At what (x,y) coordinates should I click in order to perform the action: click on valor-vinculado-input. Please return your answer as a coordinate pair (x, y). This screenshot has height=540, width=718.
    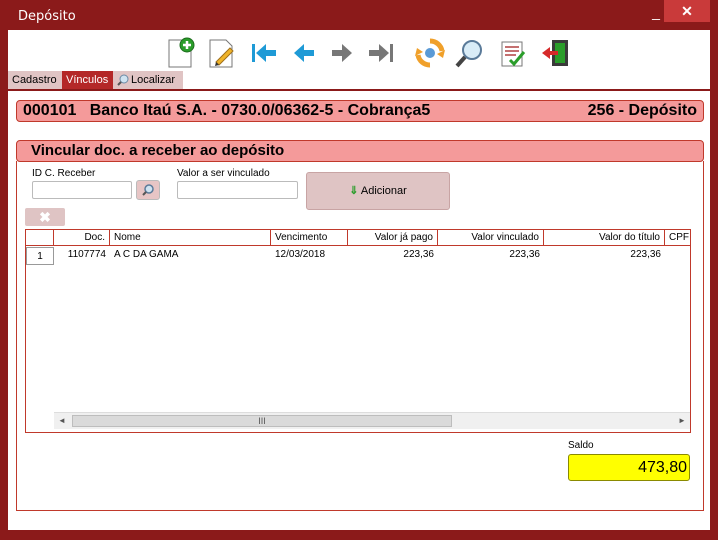
    Looking at the image, I should click on (237, 190).